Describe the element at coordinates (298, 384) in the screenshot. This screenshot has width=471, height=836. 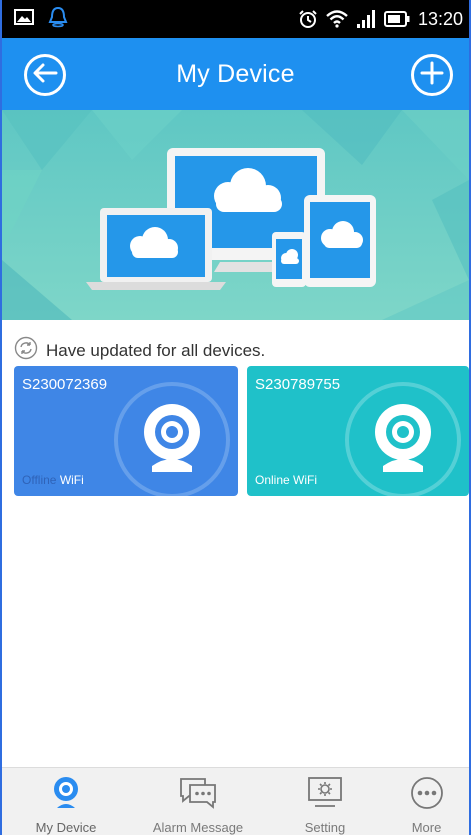
I see `device-id: S230789755` at that location.